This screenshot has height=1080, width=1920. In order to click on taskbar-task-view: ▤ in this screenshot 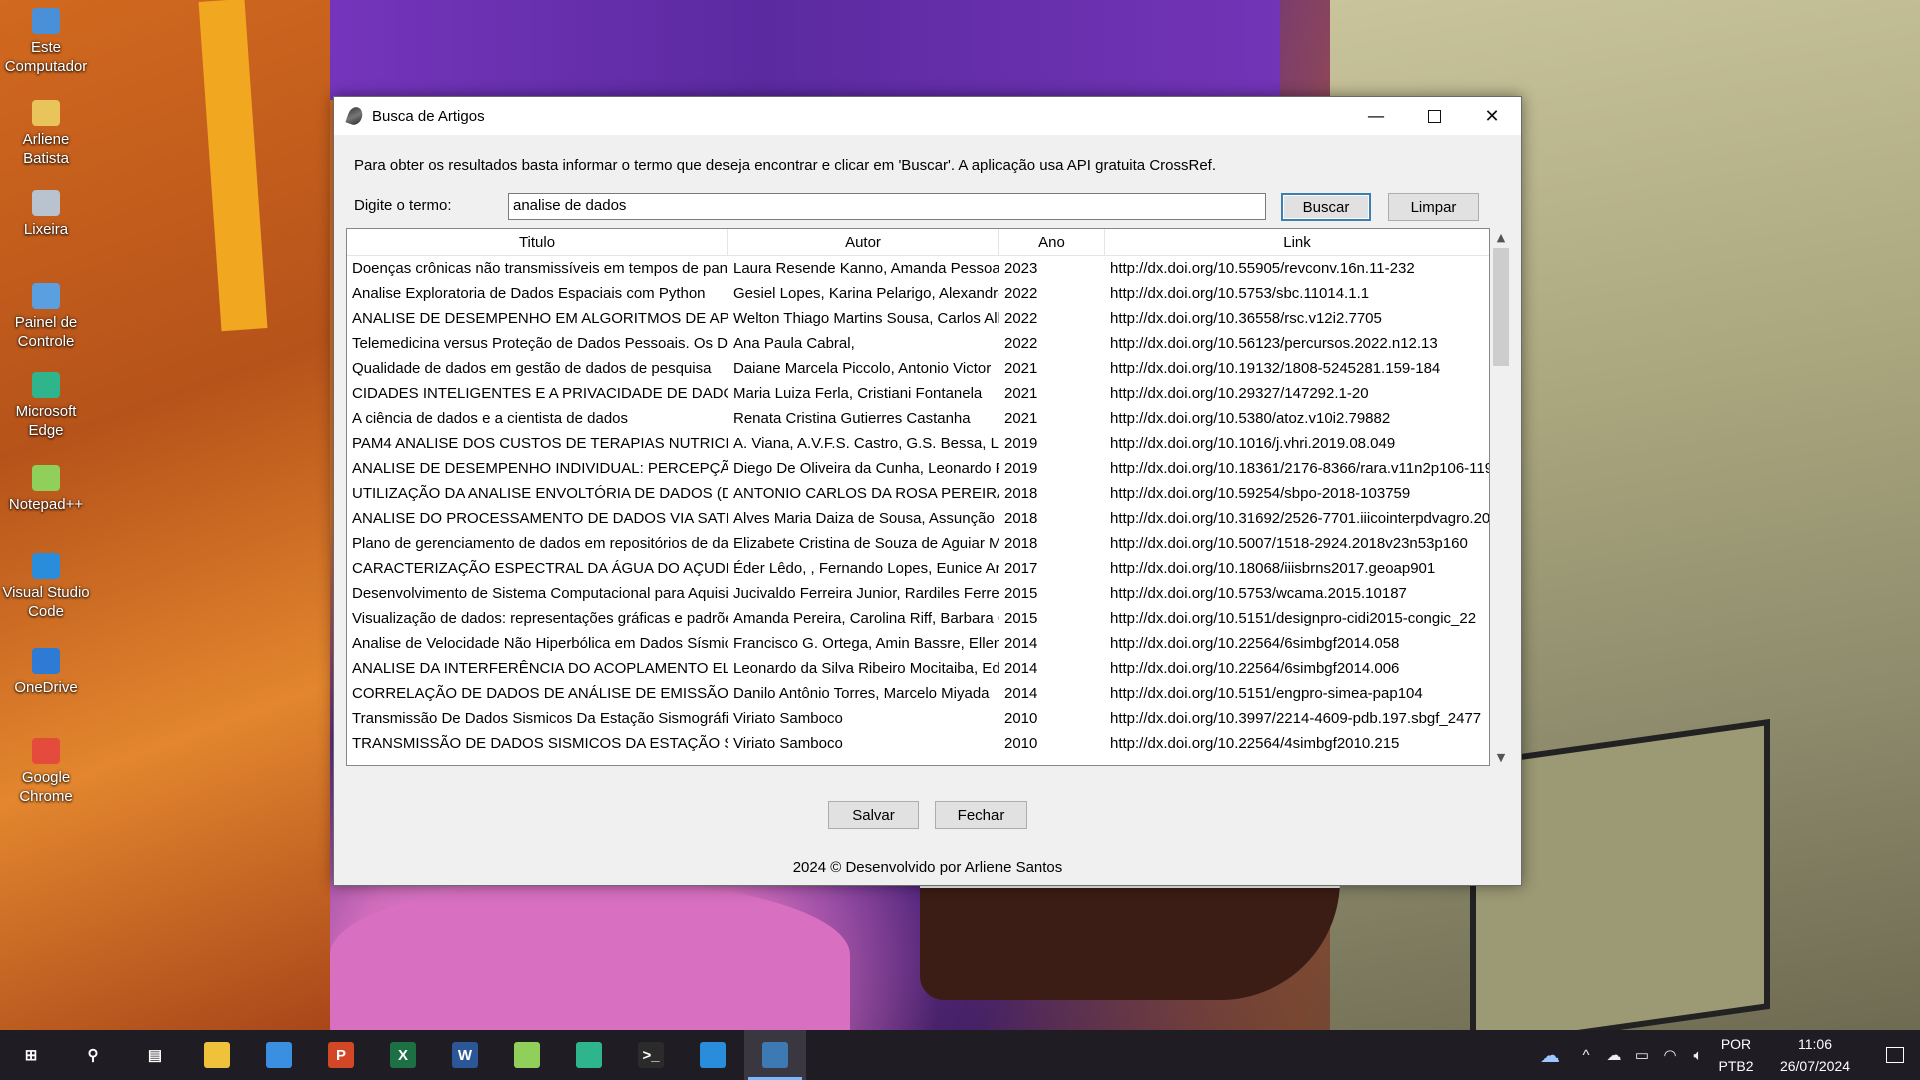, I will do `click(155, 1055)`.